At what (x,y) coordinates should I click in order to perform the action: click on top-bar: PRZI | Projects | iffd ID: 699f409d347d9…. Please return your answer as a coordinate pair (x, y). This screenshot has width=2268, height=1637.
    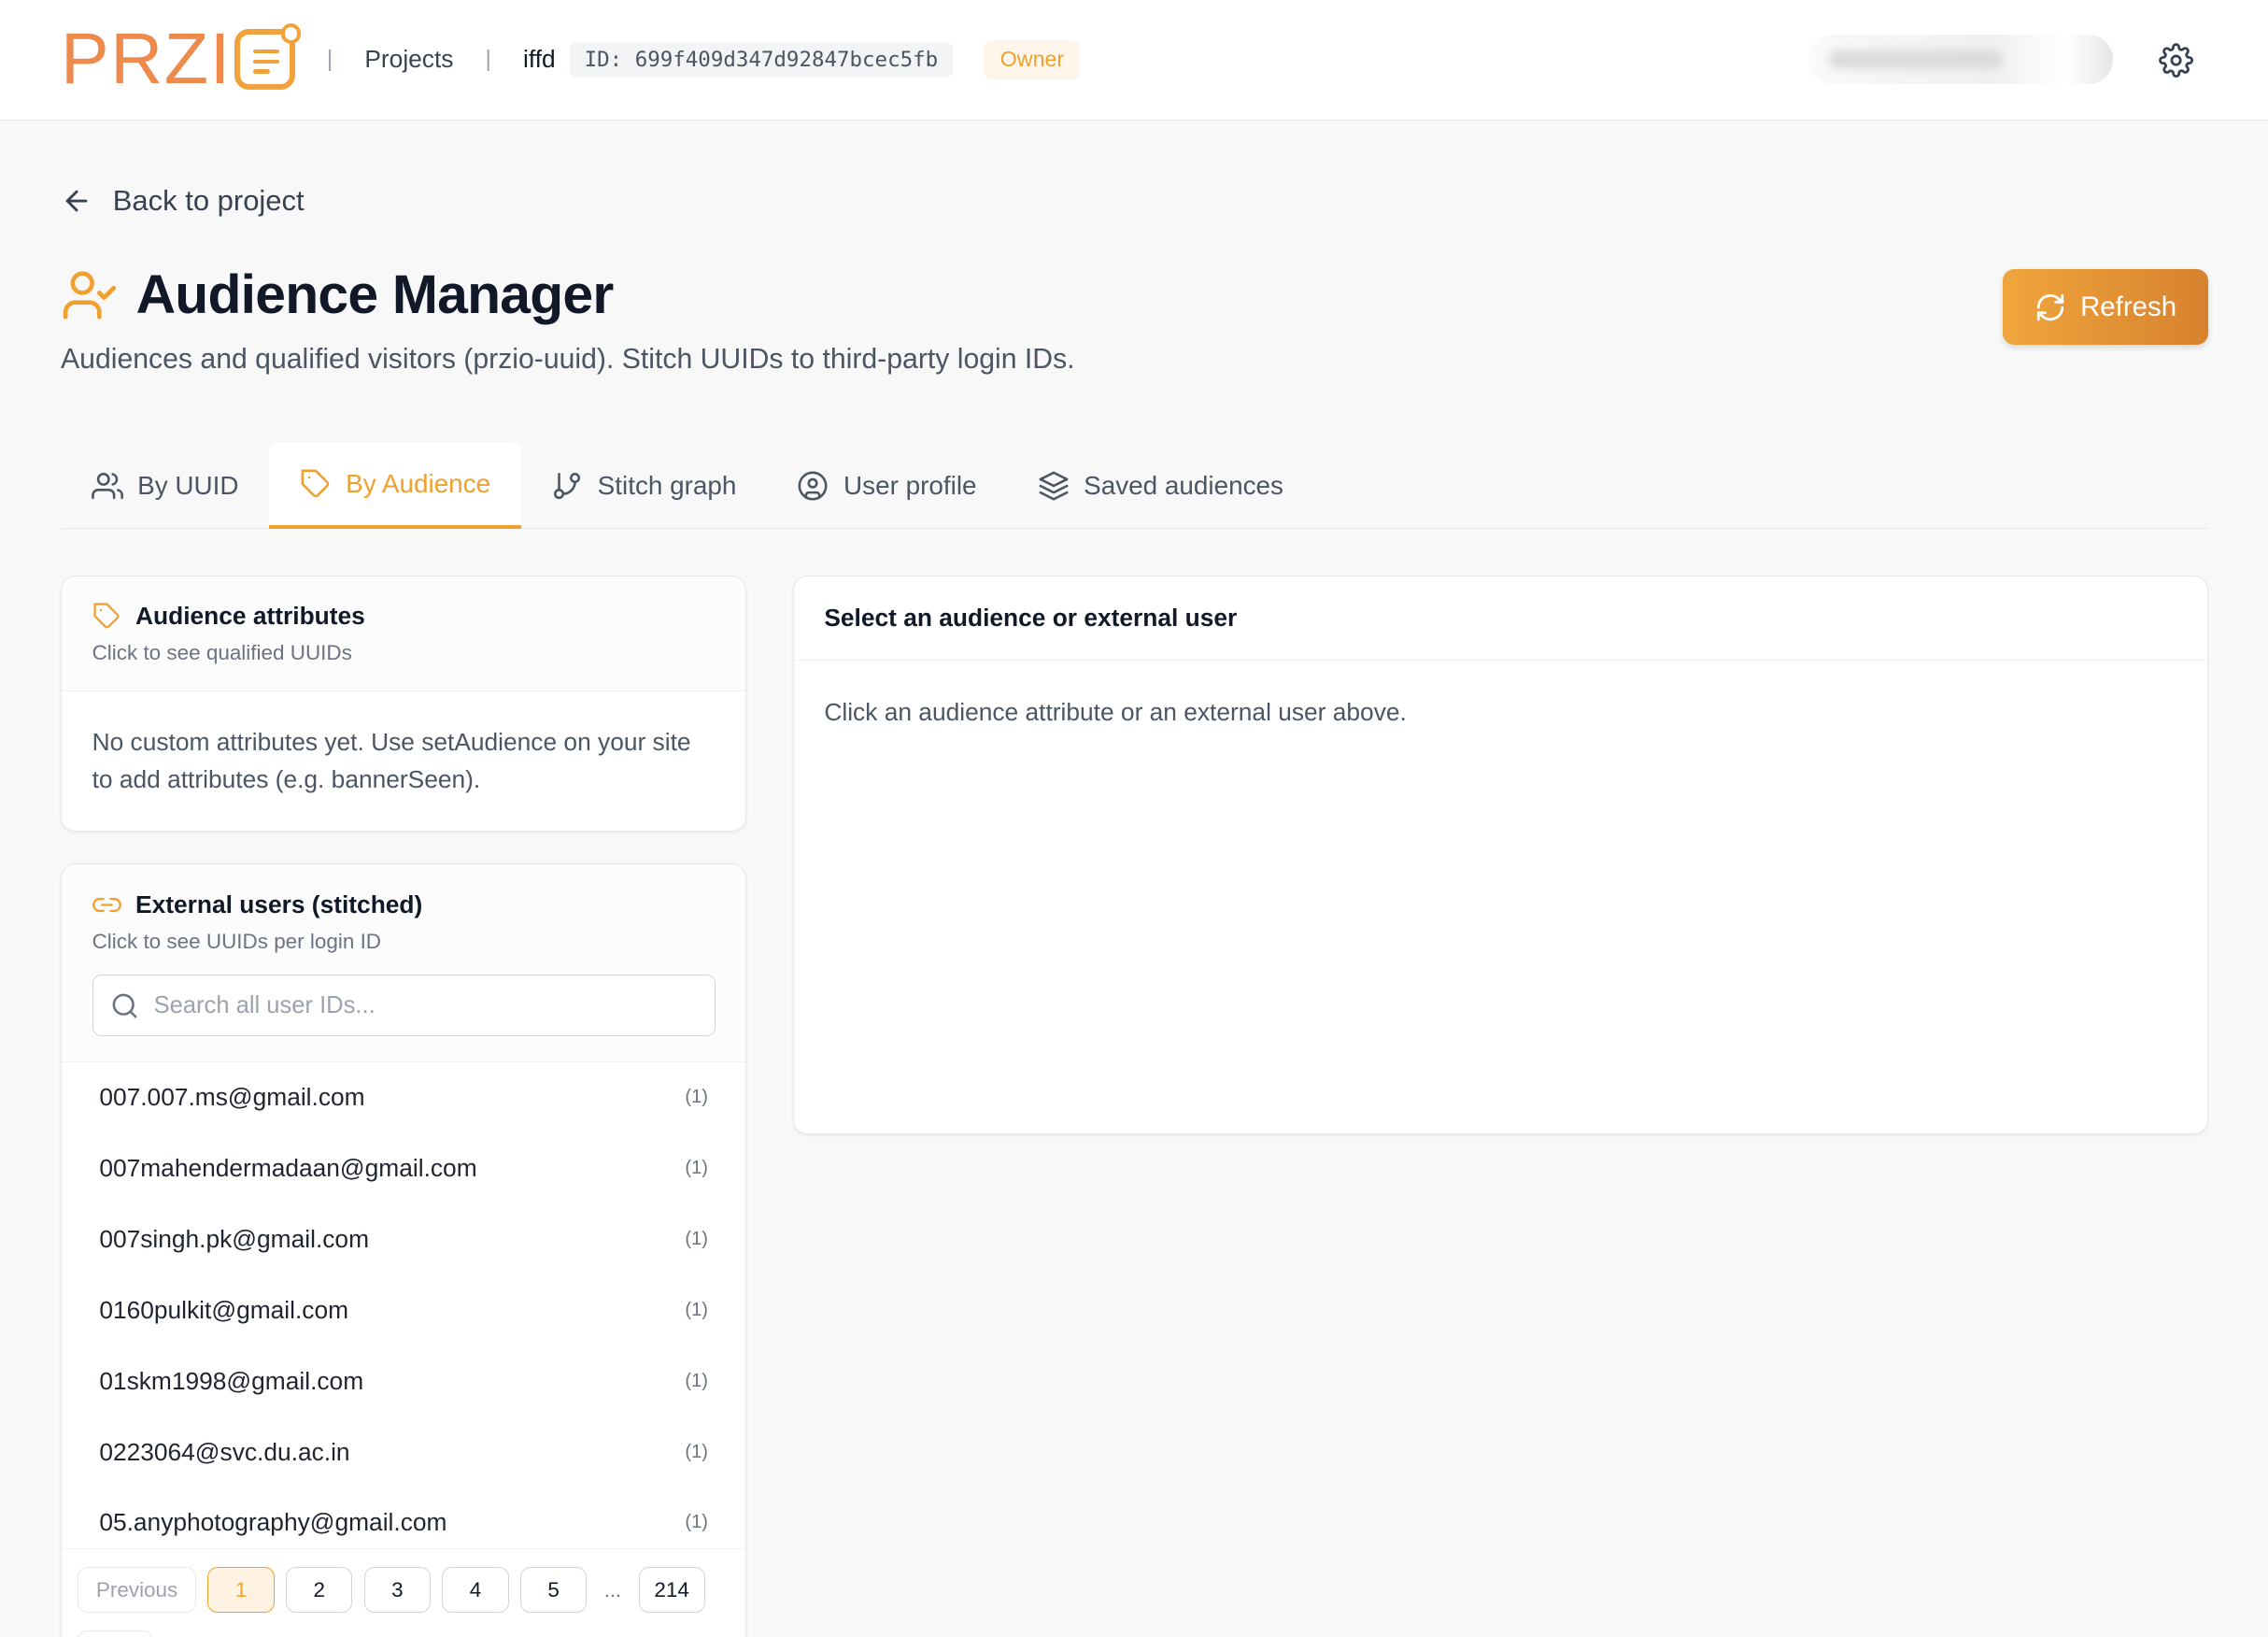
    Looking at the image, I should click on (1134, 61).